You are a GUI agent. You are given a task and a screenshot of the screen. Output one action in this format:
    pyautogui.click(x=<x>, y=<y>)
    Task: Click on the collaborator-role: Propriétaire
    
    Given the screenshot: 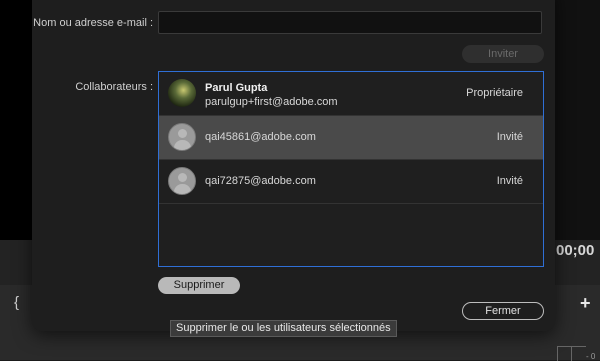 What is the action you would take?
    pyautogui.click(x=494, y=93)
    